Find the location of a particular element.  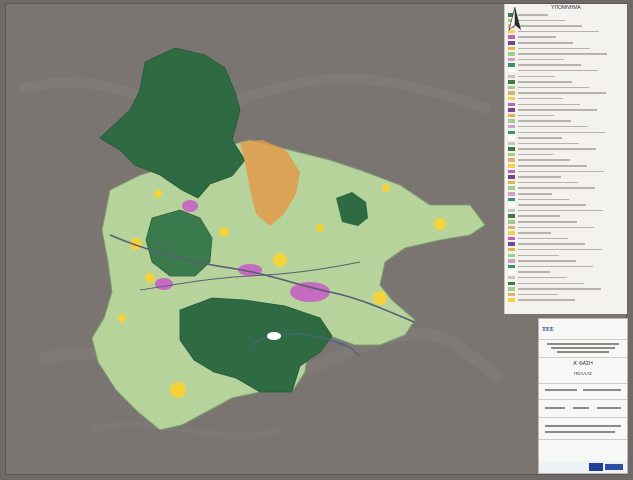

title-block: ΤΕΕ Α' ΦΑΣΗ ΠΕΛΛΑΣ is located at coordinates (583, 396).